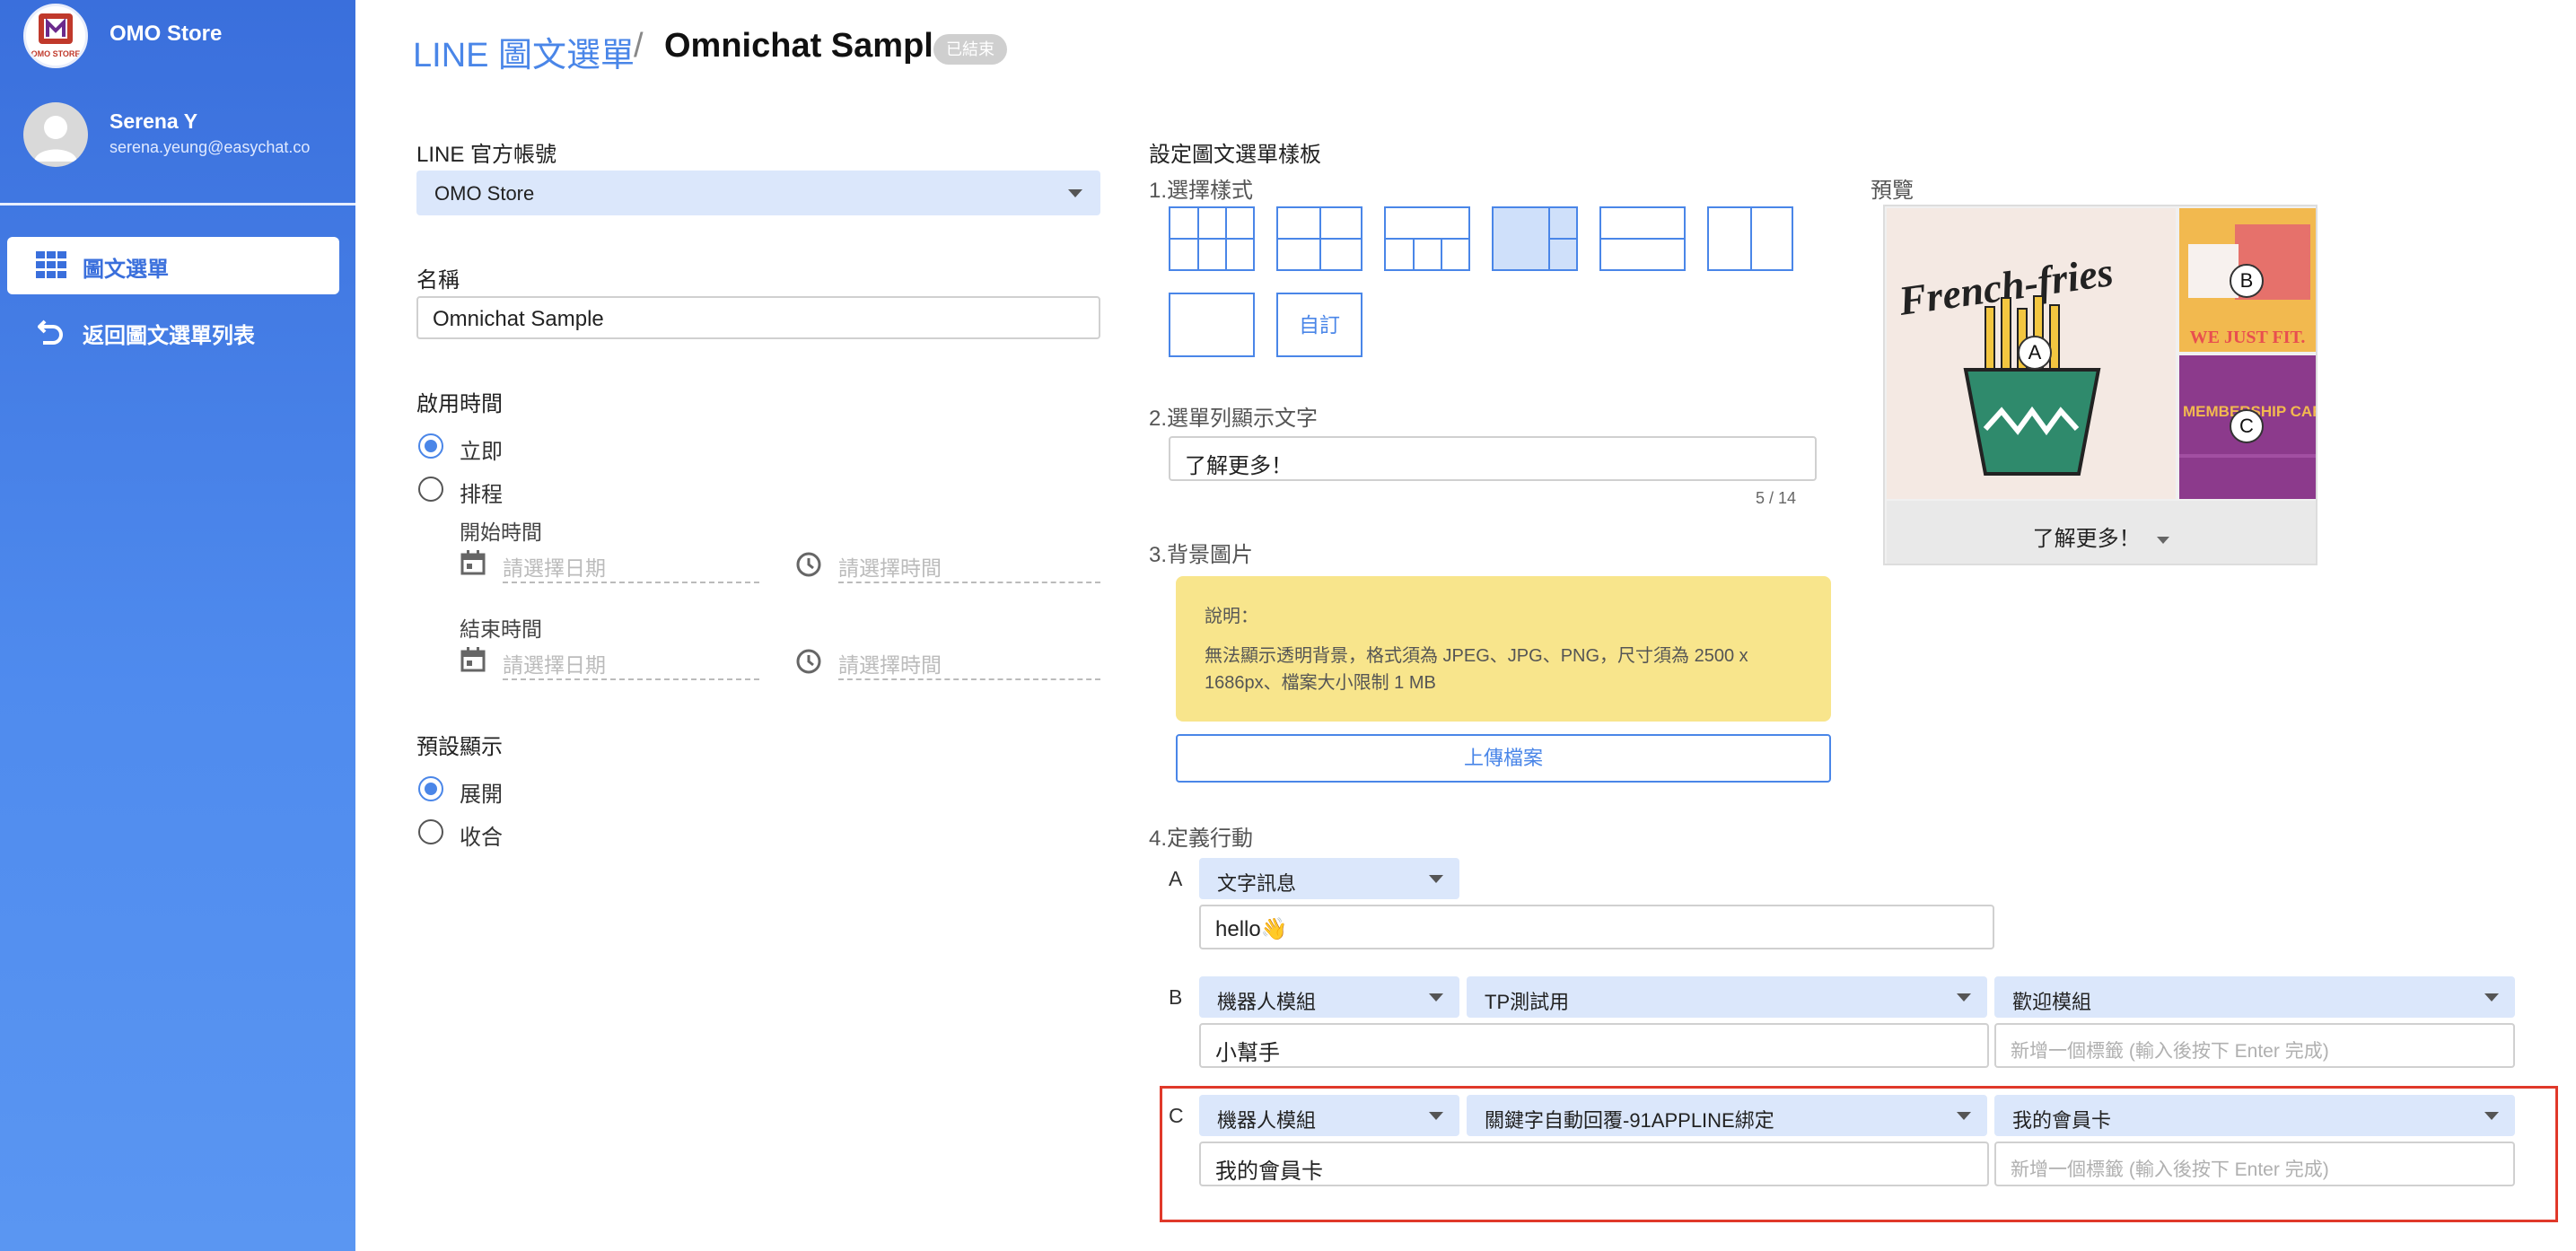  What do you see at coordinates (2254, 1164) in the screenshot?
I see `action-c-tag-input: 新增一個標籤 (輸入後按下 Enter 完成)` at bounding box center [2254, 1164].